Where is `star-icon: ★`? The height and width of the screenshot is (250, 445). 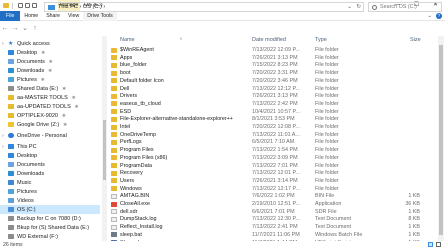
star-icon: ★ is located at coordinates (11, 43).